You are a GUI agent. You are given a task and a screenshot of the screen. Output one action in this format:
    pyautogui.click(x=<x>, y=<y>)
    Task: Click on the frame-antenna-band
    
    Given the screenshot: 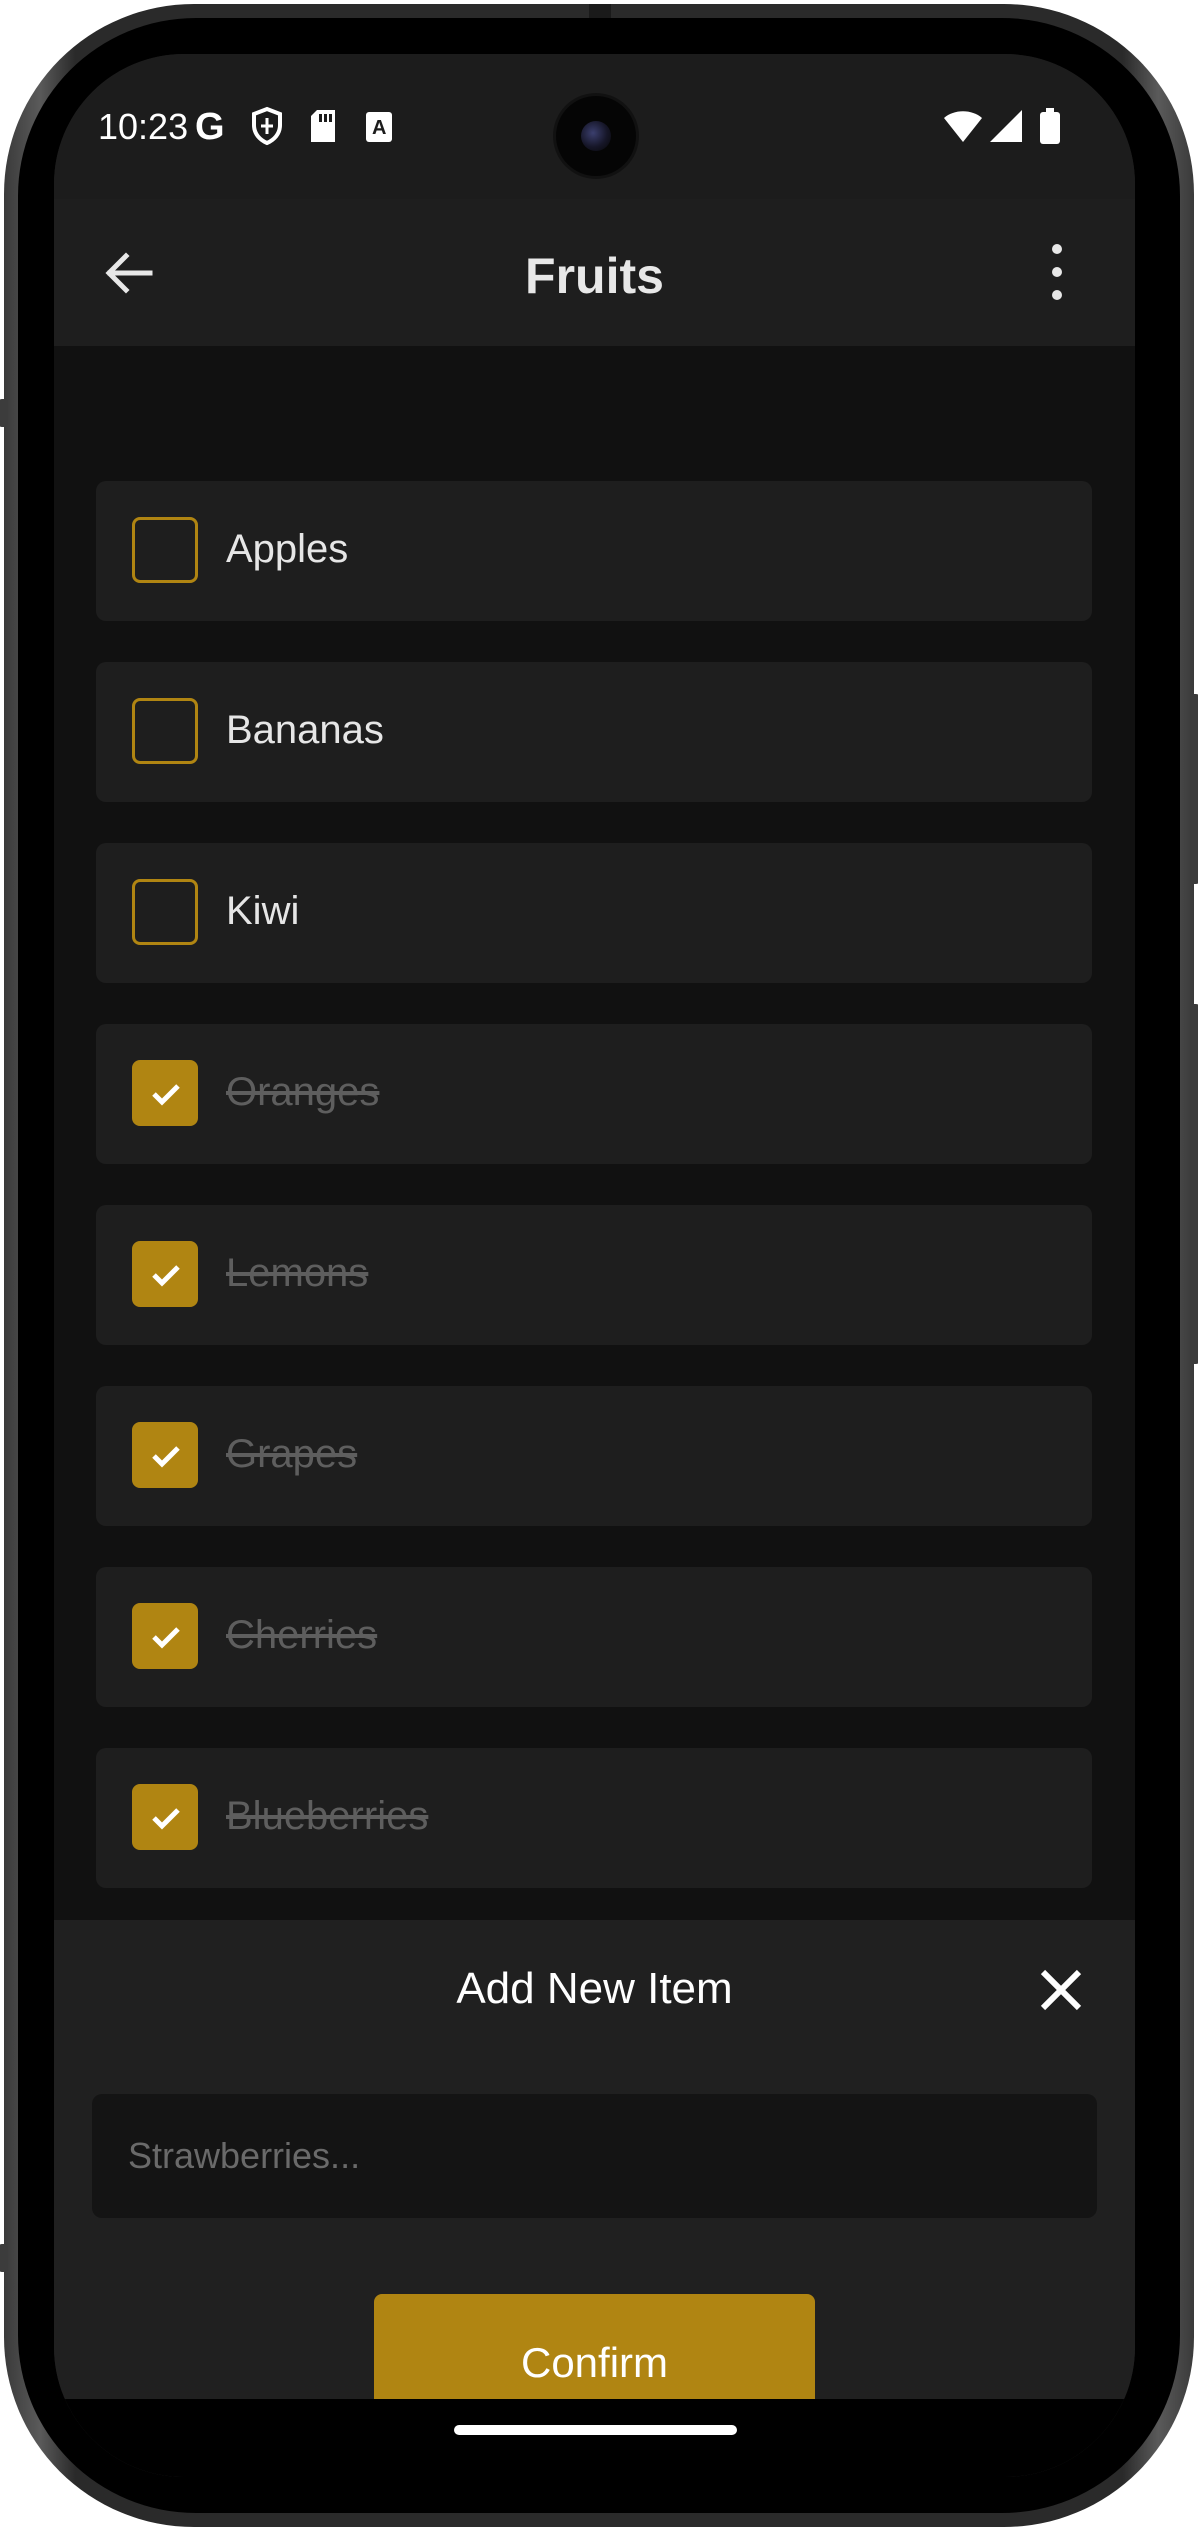 What is the action you would take?
    pyautogui.click(x=600, y=11)
    